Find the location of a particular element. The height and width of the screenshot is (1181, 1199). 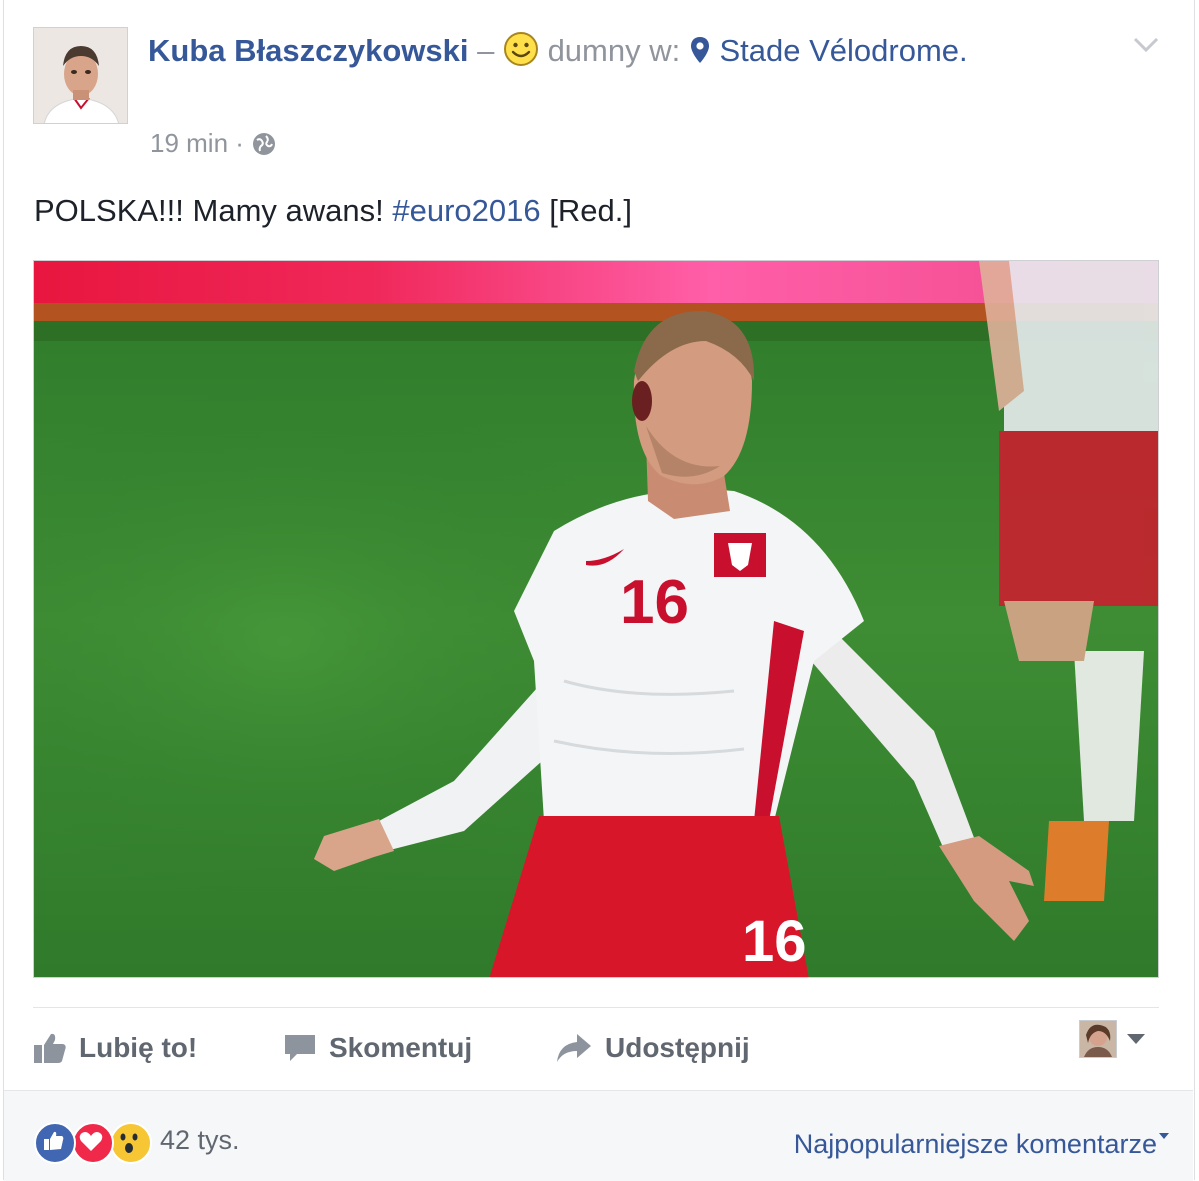

comment-icon is located at coordinates (300, 1048).